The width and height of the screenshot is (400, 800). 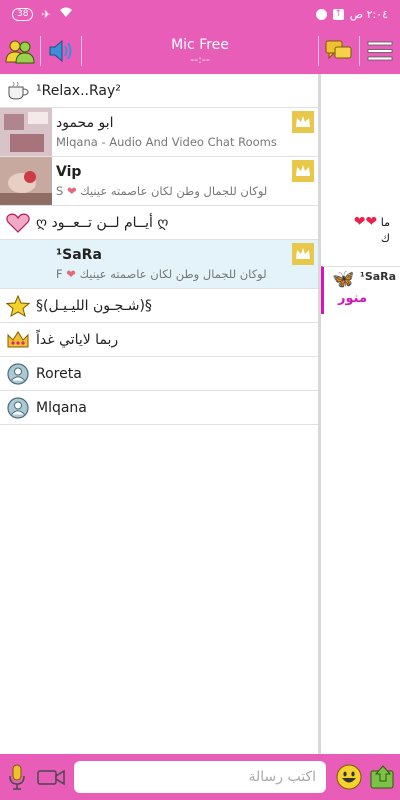 I want to click on star-icon, so click(x=18, y=306).